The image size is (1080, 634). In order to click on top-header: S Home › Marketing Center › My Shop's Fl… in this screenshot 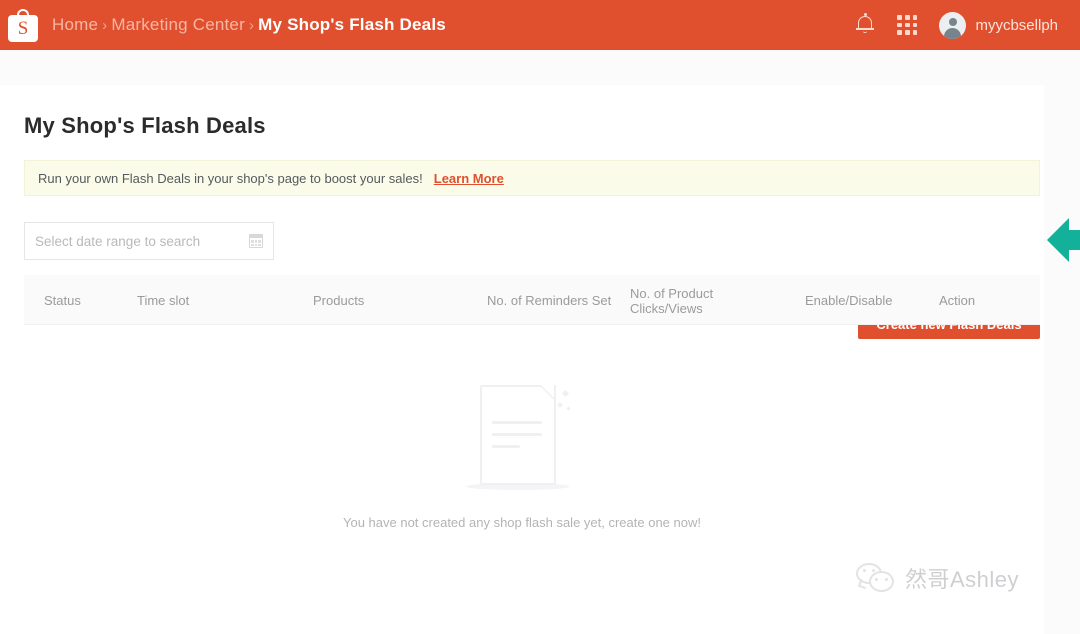, I will do `click(540, 25)`.